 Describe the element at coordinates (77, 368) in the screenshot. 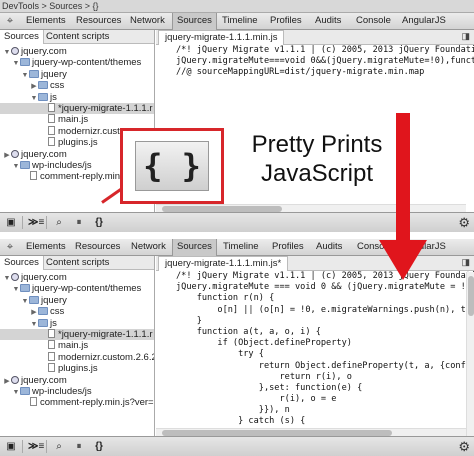

I see `tree-item: plugins.js` at that location.